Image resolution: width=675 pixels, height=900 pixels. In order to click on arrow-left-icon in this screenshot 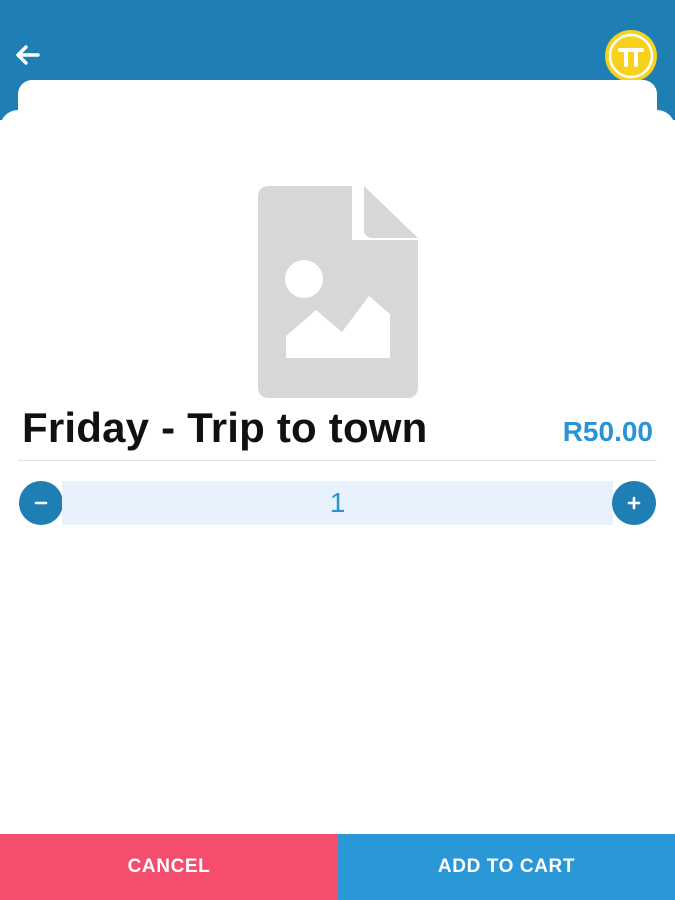, I will do `click(28, 55)`.